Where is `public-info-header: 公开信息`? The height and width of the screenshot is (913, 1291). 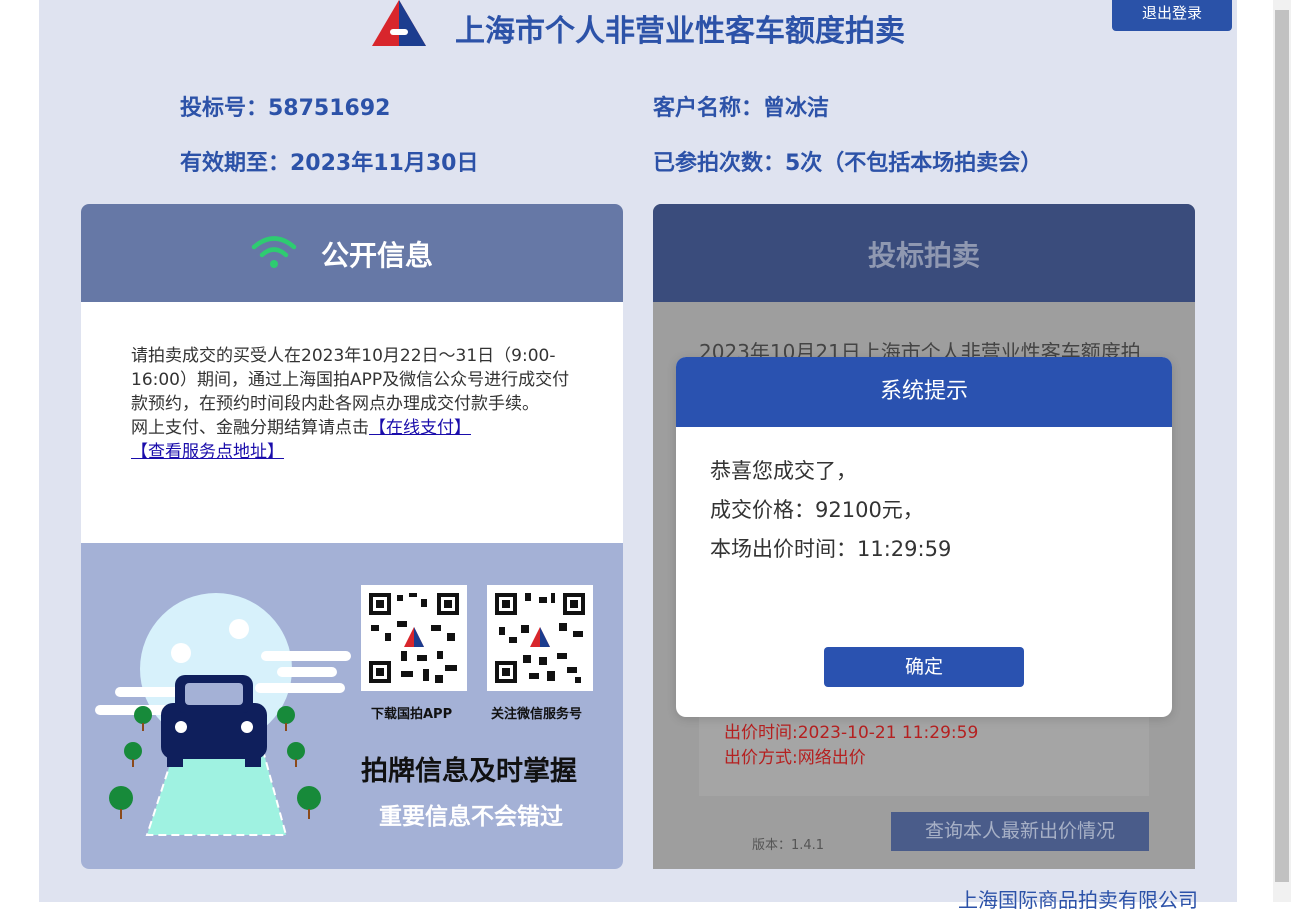
public-info-header: 公开信息 is located at coordinates (352, 253).